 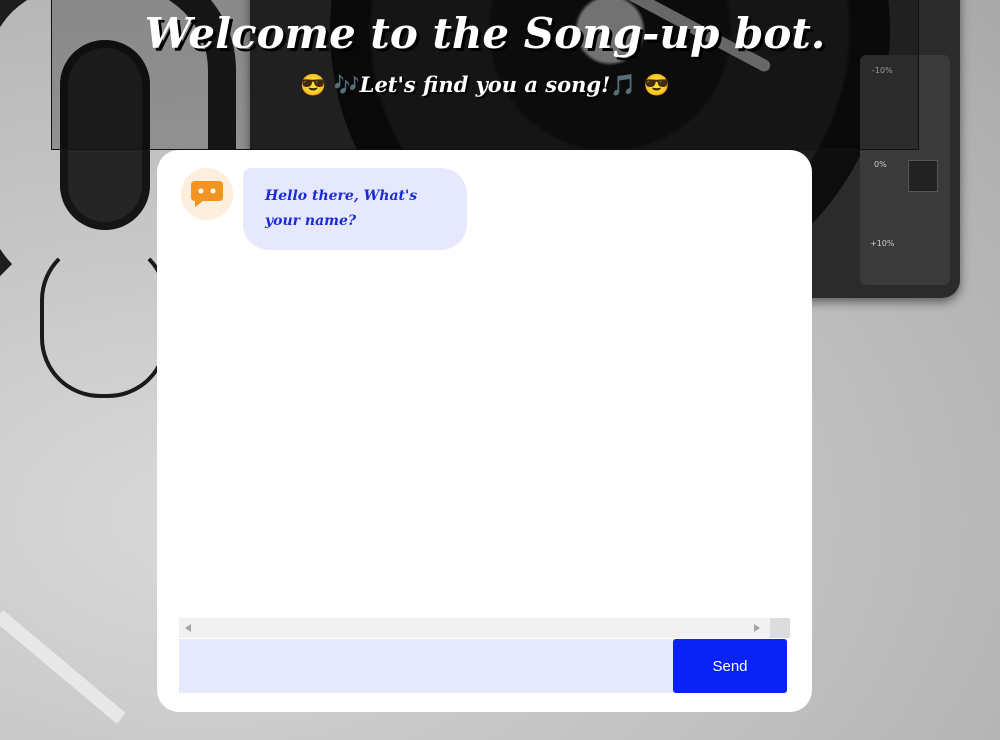 What do you see at coordinates (188, 628) in the screenshot?
I see `scroll-left-icon` at bounding box center [188, 628].